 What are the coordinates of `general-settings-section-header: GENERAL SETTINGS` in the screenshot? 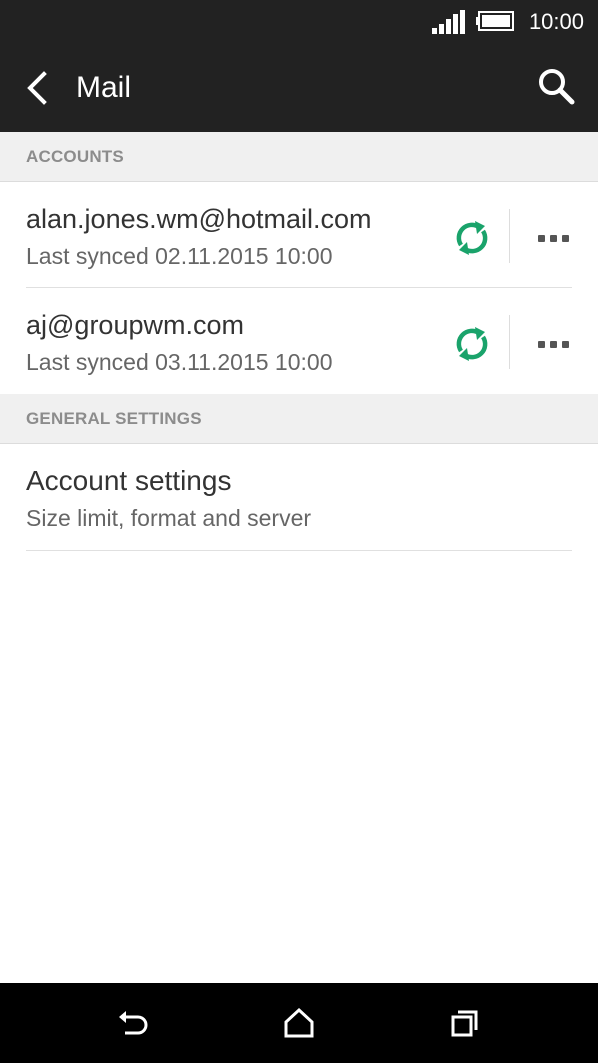 It's located at (299, 419).